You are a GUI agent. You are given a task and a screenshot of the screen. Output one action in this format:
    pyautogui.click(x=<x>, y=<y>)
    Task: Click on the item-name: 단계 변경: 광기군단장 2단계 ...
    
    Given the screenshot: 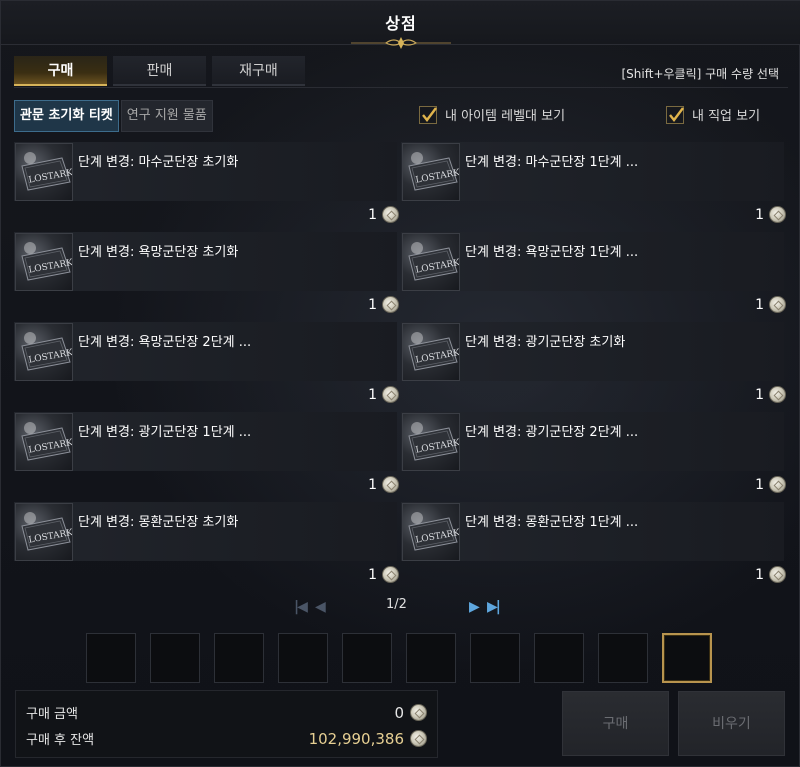 What is the action you would take?
    pyautogui.click(x=552, y=432)
    